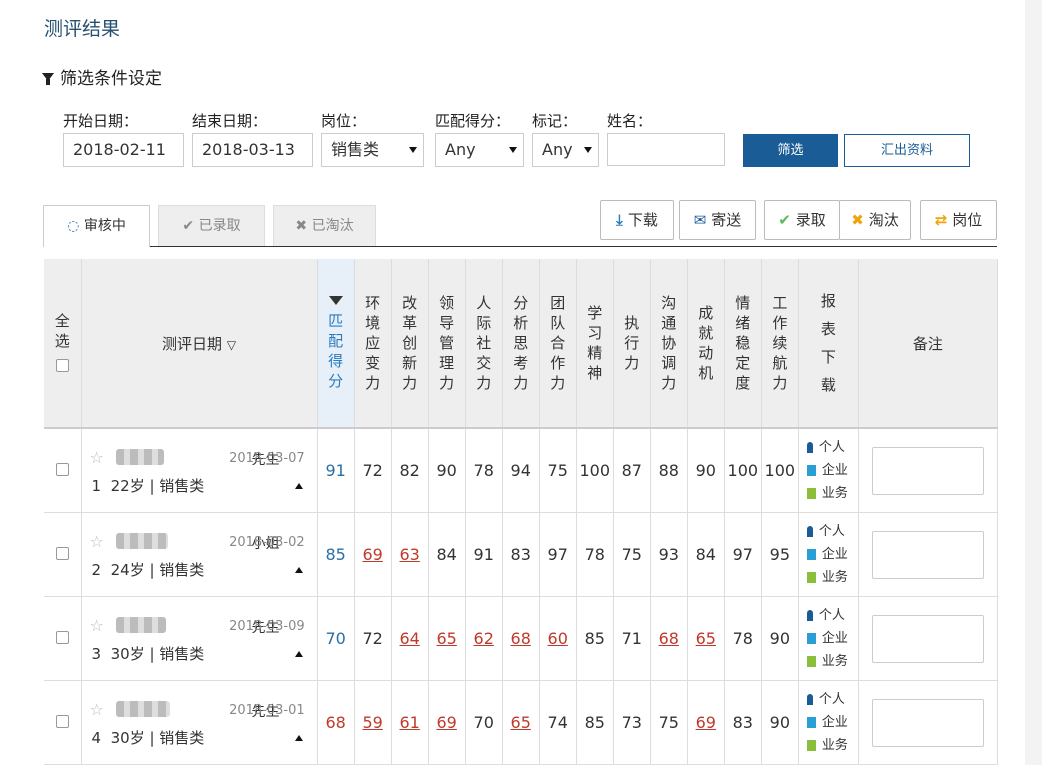 This screenshot has width=1042, height=765. I want to click on download-box-icon, so click(811, 577).